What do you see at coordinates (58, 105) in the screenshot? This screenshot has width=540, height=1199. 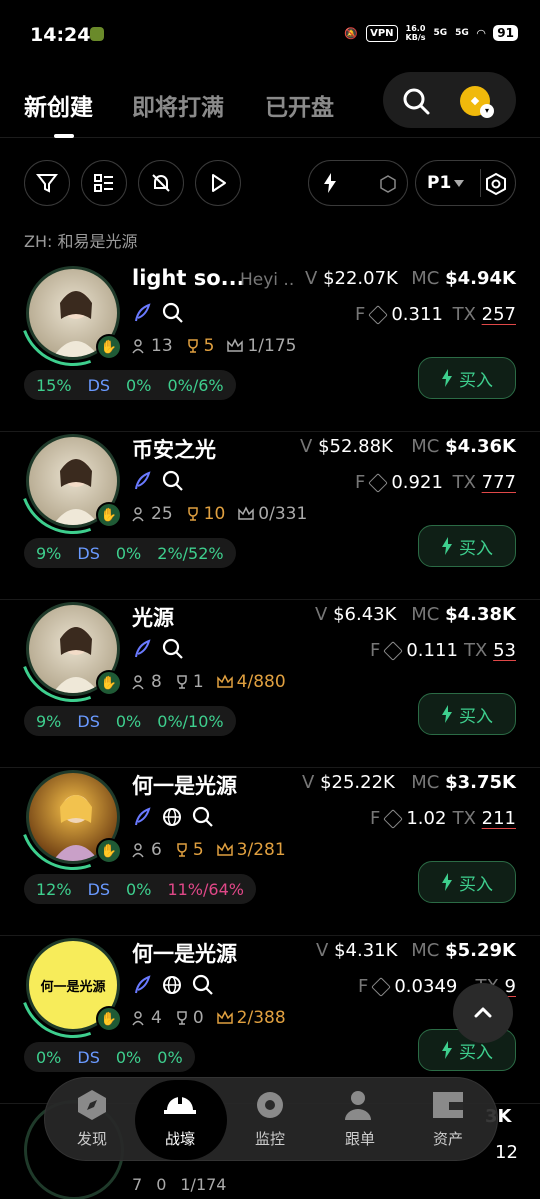 I see `tab-new: 新创建` at bounding box center [58, 105].